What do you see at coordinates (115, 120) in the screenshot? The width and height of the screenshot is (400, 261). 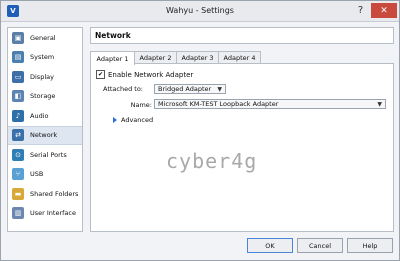 I see `expand-arrow-icon` at bounding box center [115, 120].